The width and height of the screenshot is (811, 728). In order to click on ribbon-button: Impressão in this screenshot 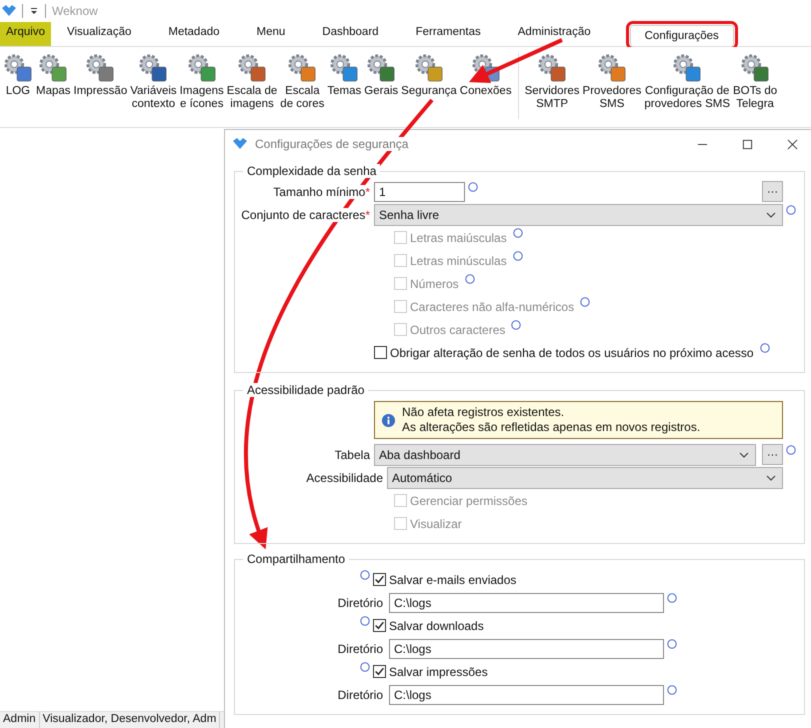, I will do `click(100, 75)`.